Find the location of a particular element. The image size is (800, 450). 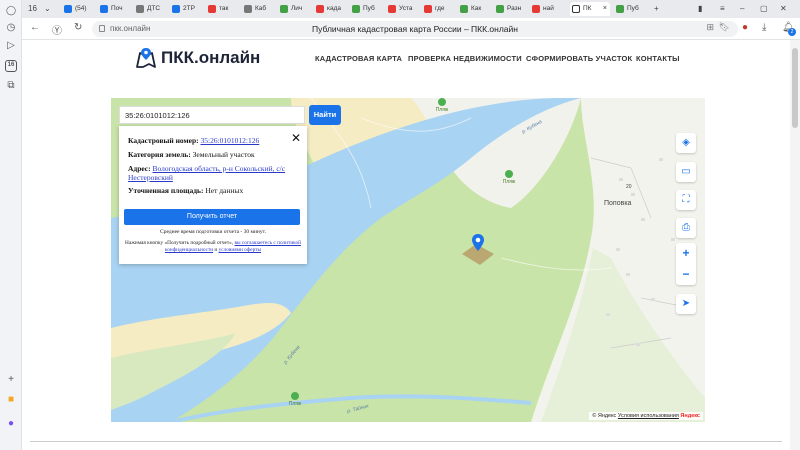

area-value: Нет данных is located at coordinates (224, 190).